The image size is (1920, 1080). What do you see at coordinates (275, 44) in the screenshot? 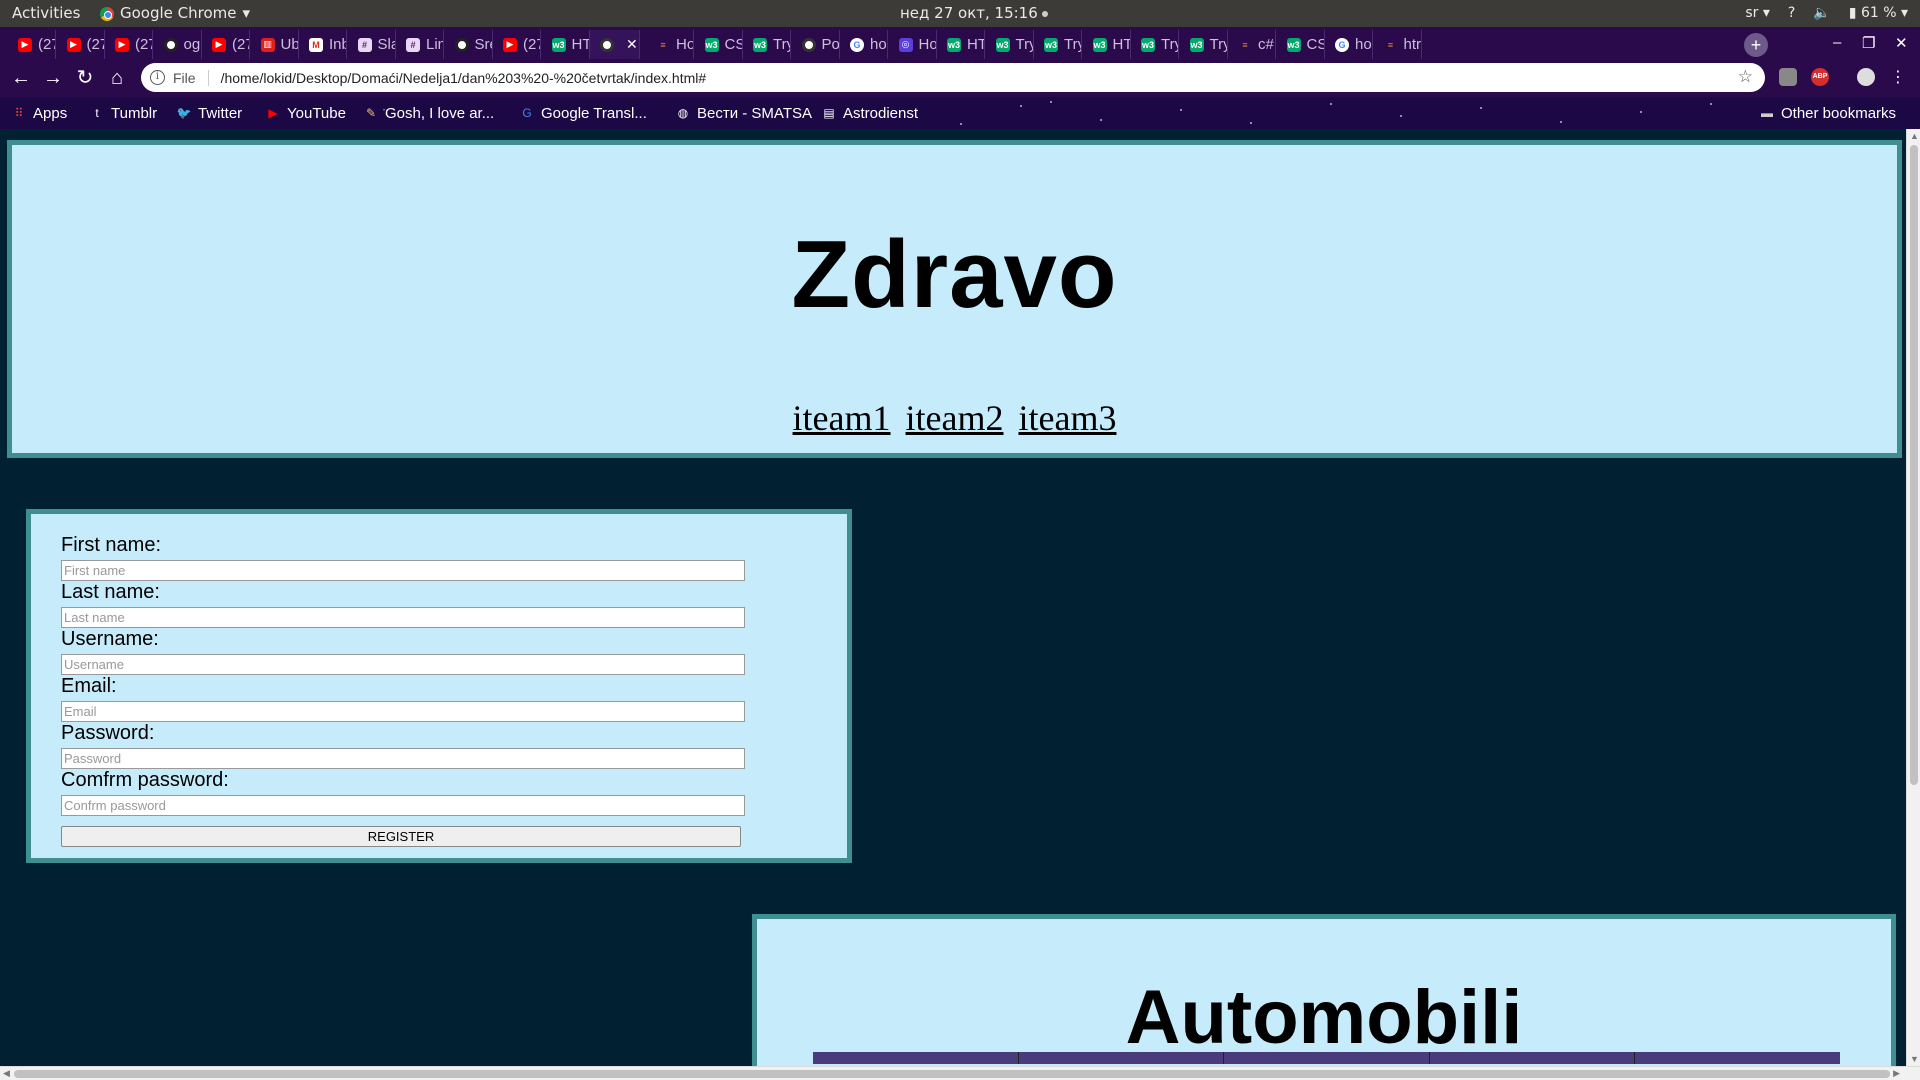
I see `browser-tab: ▥ Ub` at bounding box center [275, 44].